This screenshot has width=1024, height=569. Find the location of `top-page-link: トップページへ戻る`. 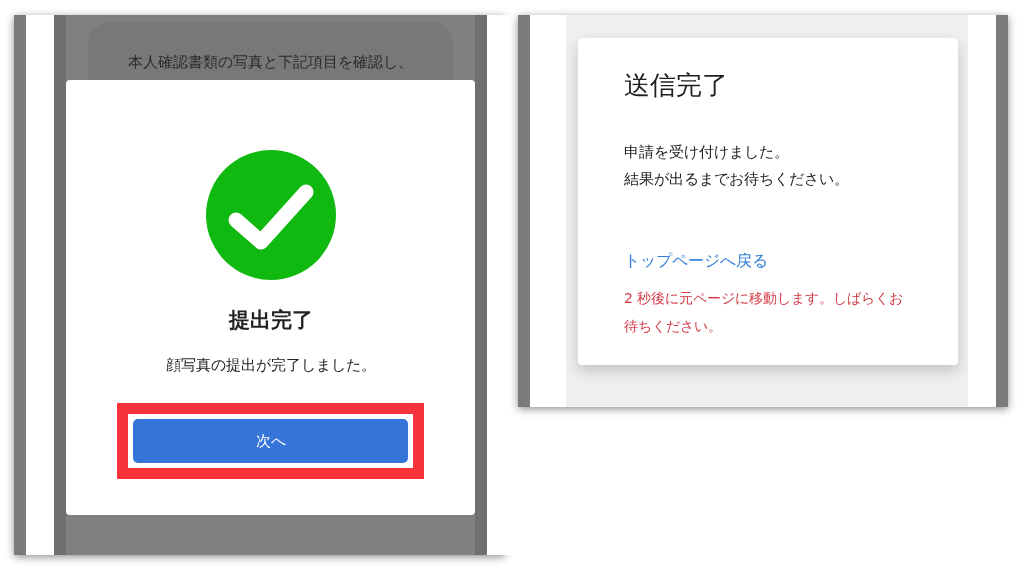

top-page-link: トップページへ戻る is located at coordinates (776, 261).